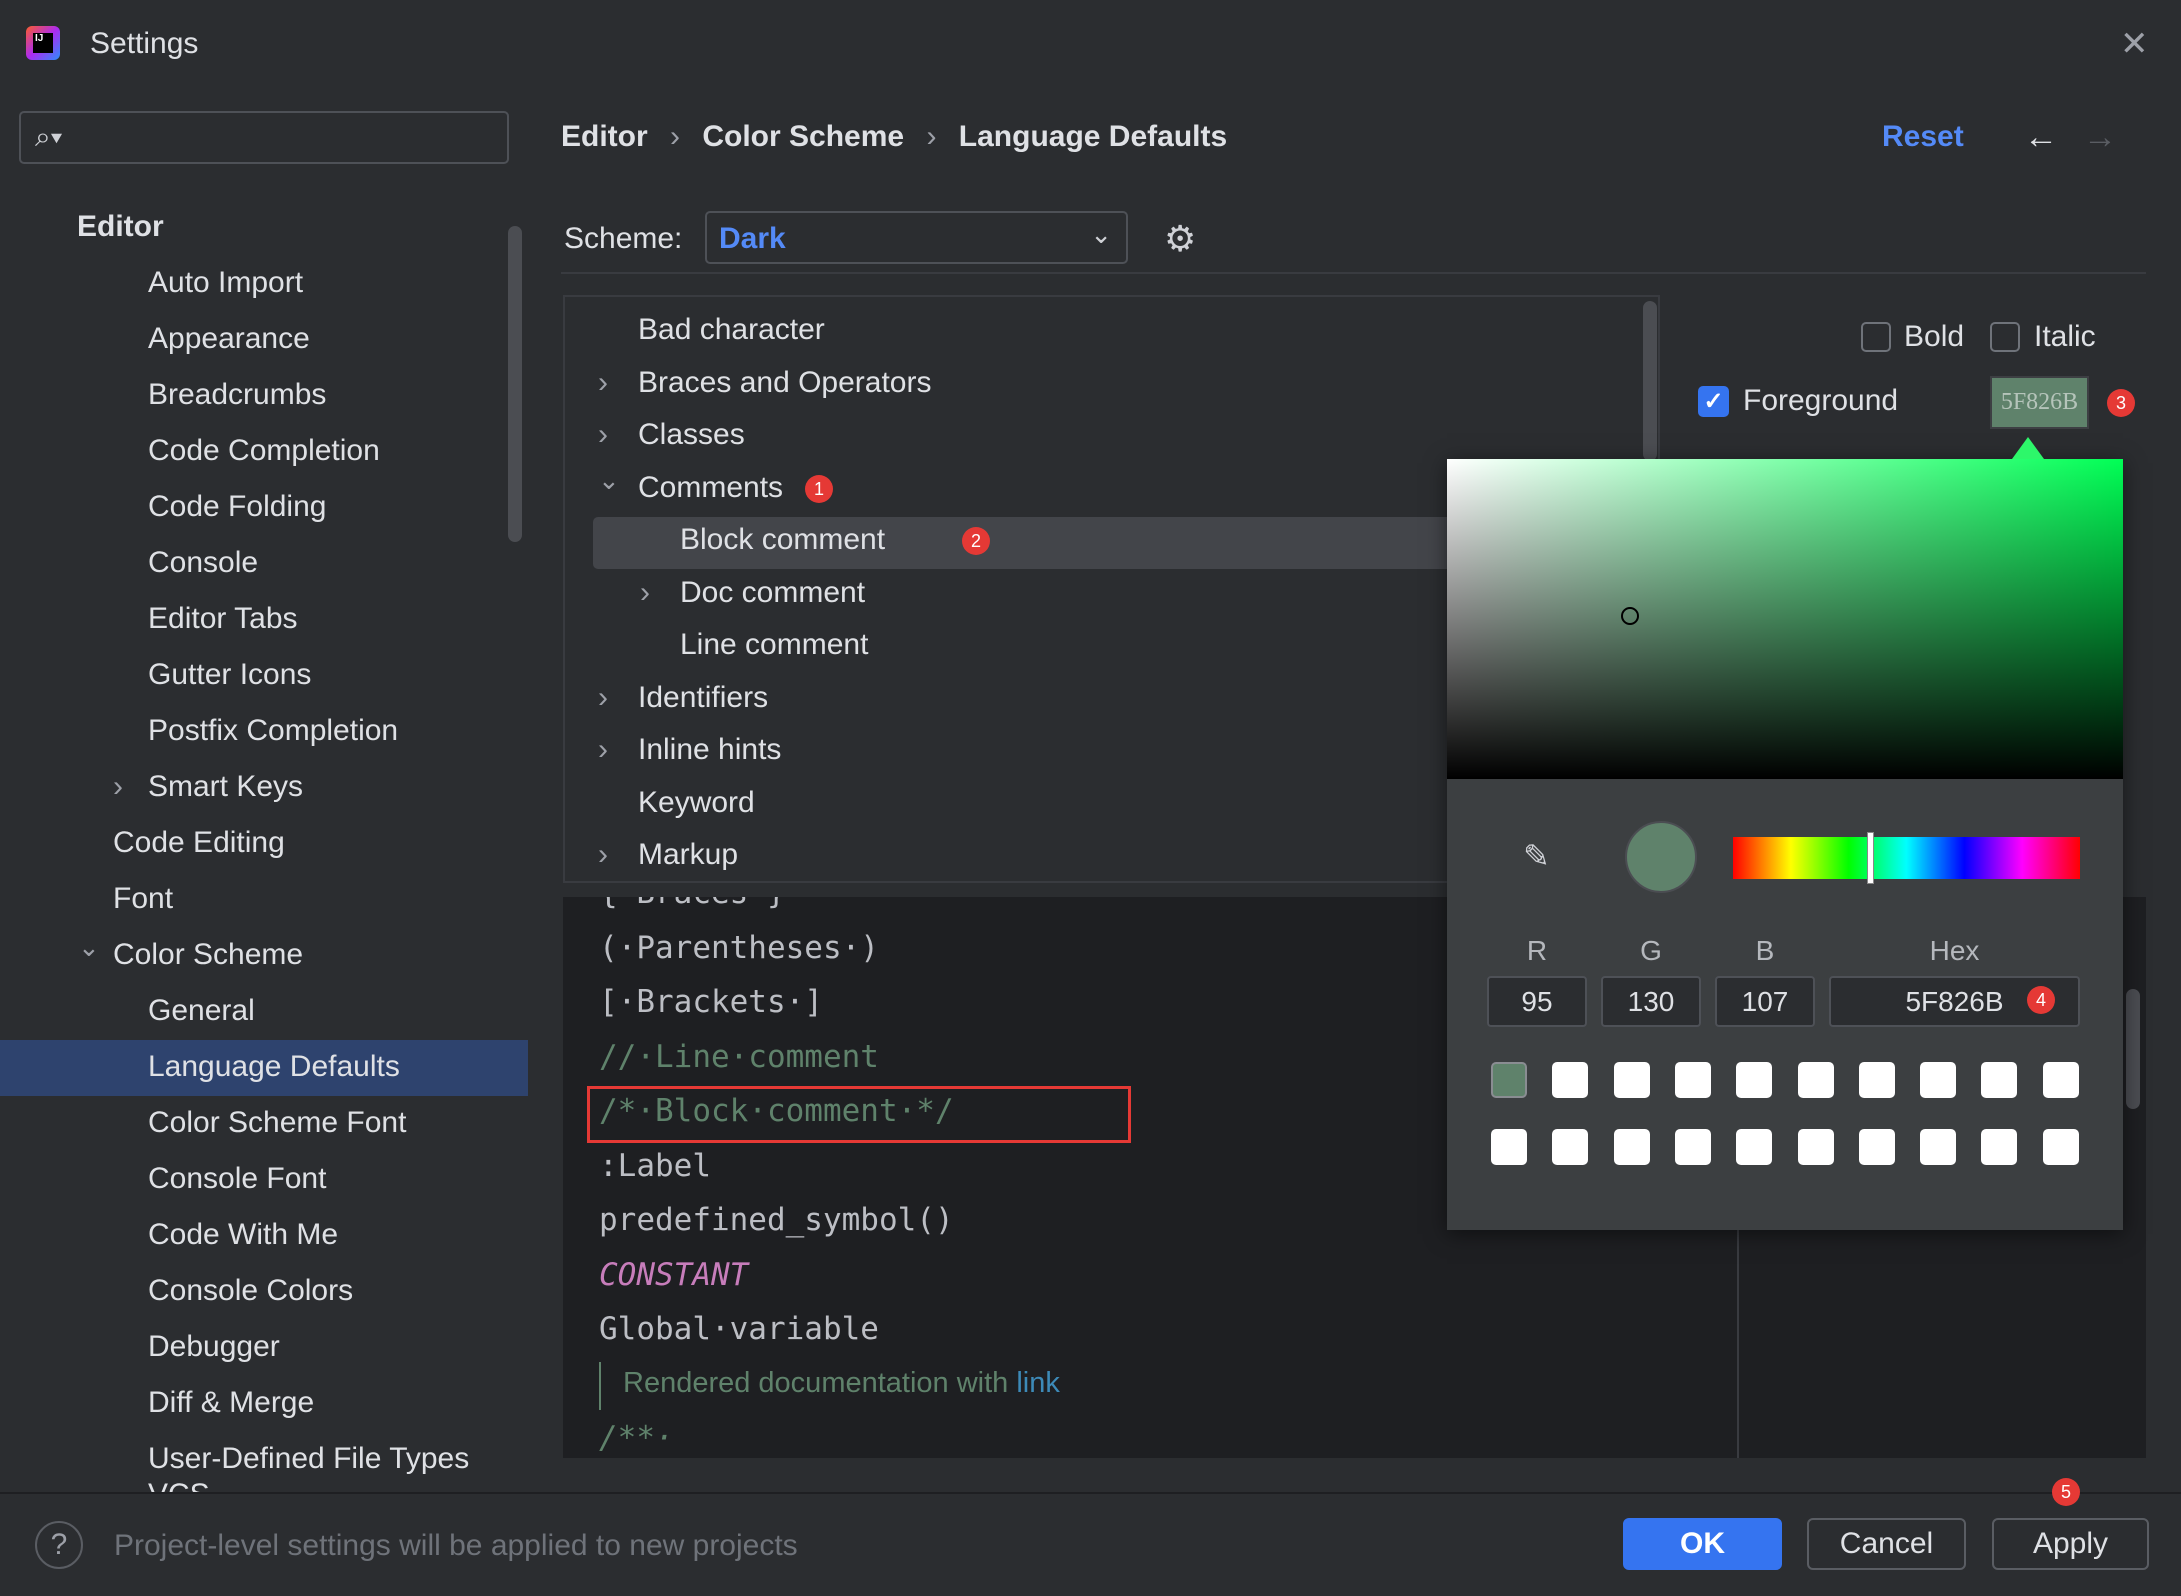 The height and width of the screenshot is (1596, 2181). I want to click on sidebar-item-postfix-completion: Postfix Completion, so click(273, 731).